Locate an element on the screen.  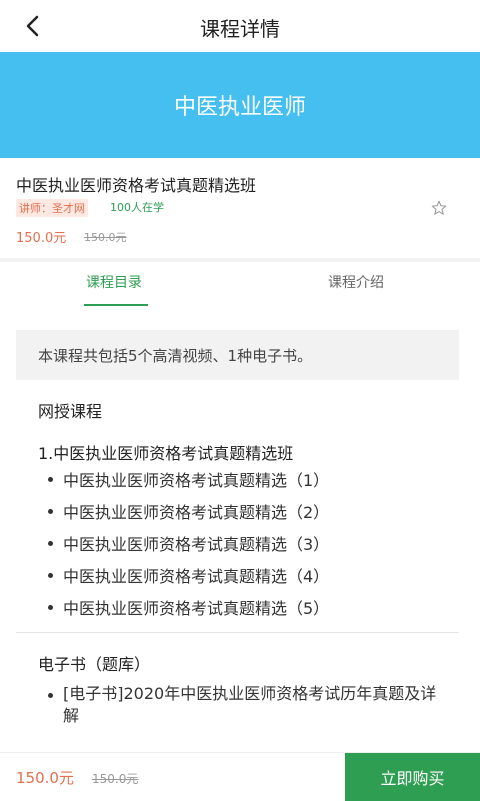
tab-introduction: 课程介绍 is located at coordinates (356, 282).